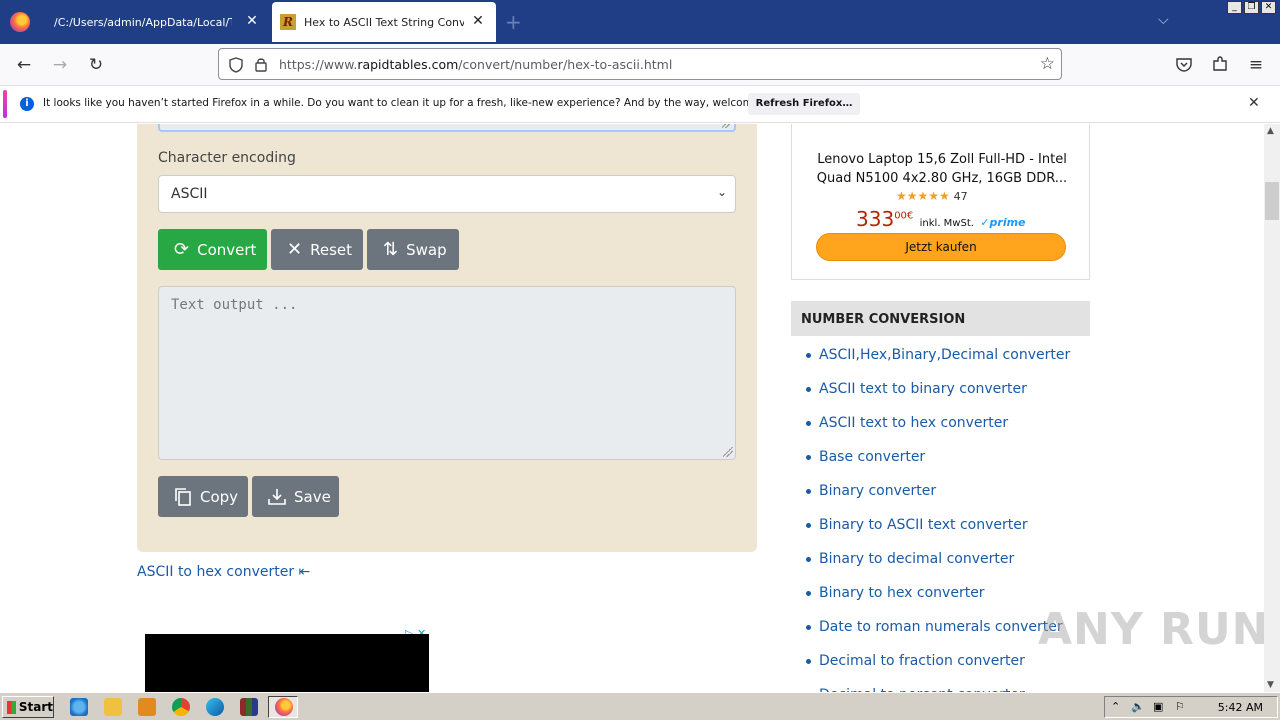  I want to click on page-scrollbar: ▲ ▼, so click(1272, 408).